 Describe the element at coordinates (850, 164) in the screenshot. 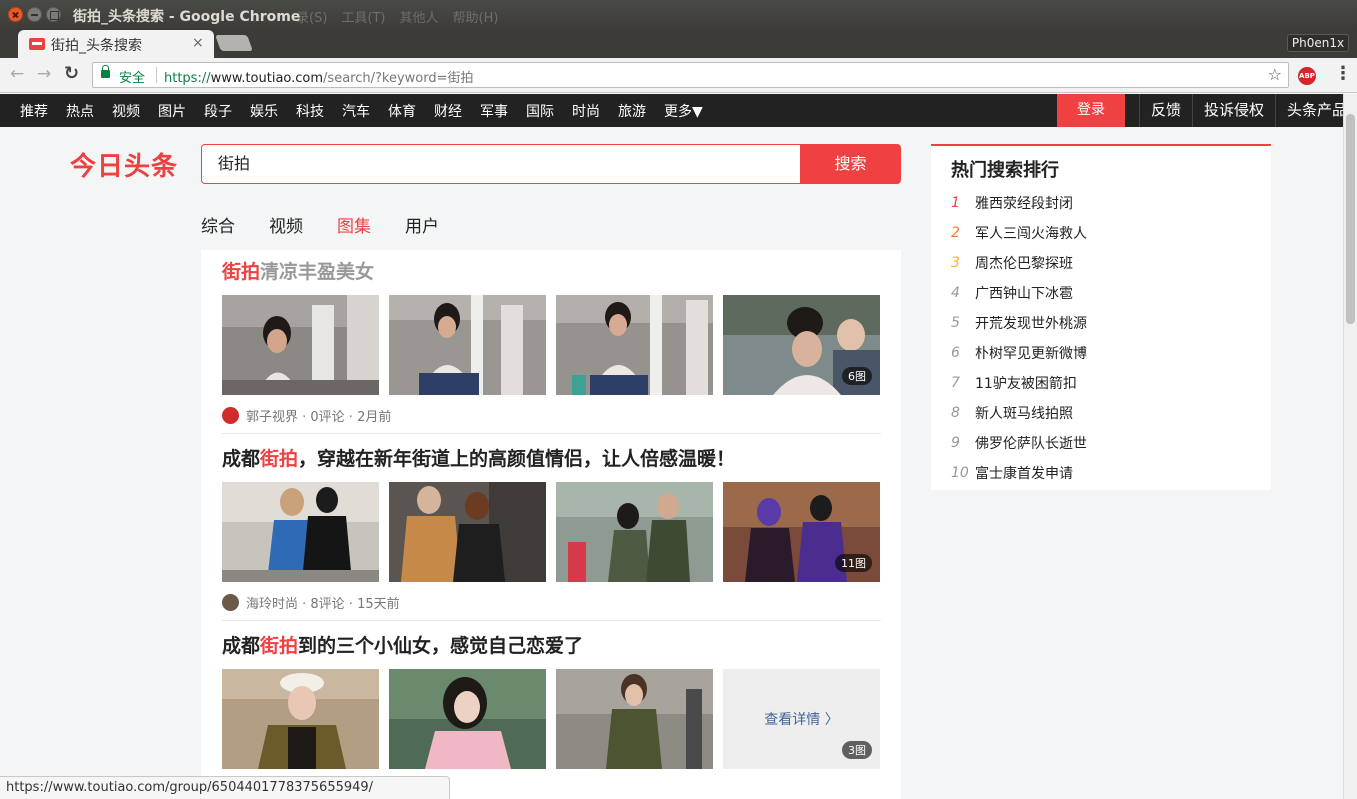

I see `search-button: 搜索` at that location.